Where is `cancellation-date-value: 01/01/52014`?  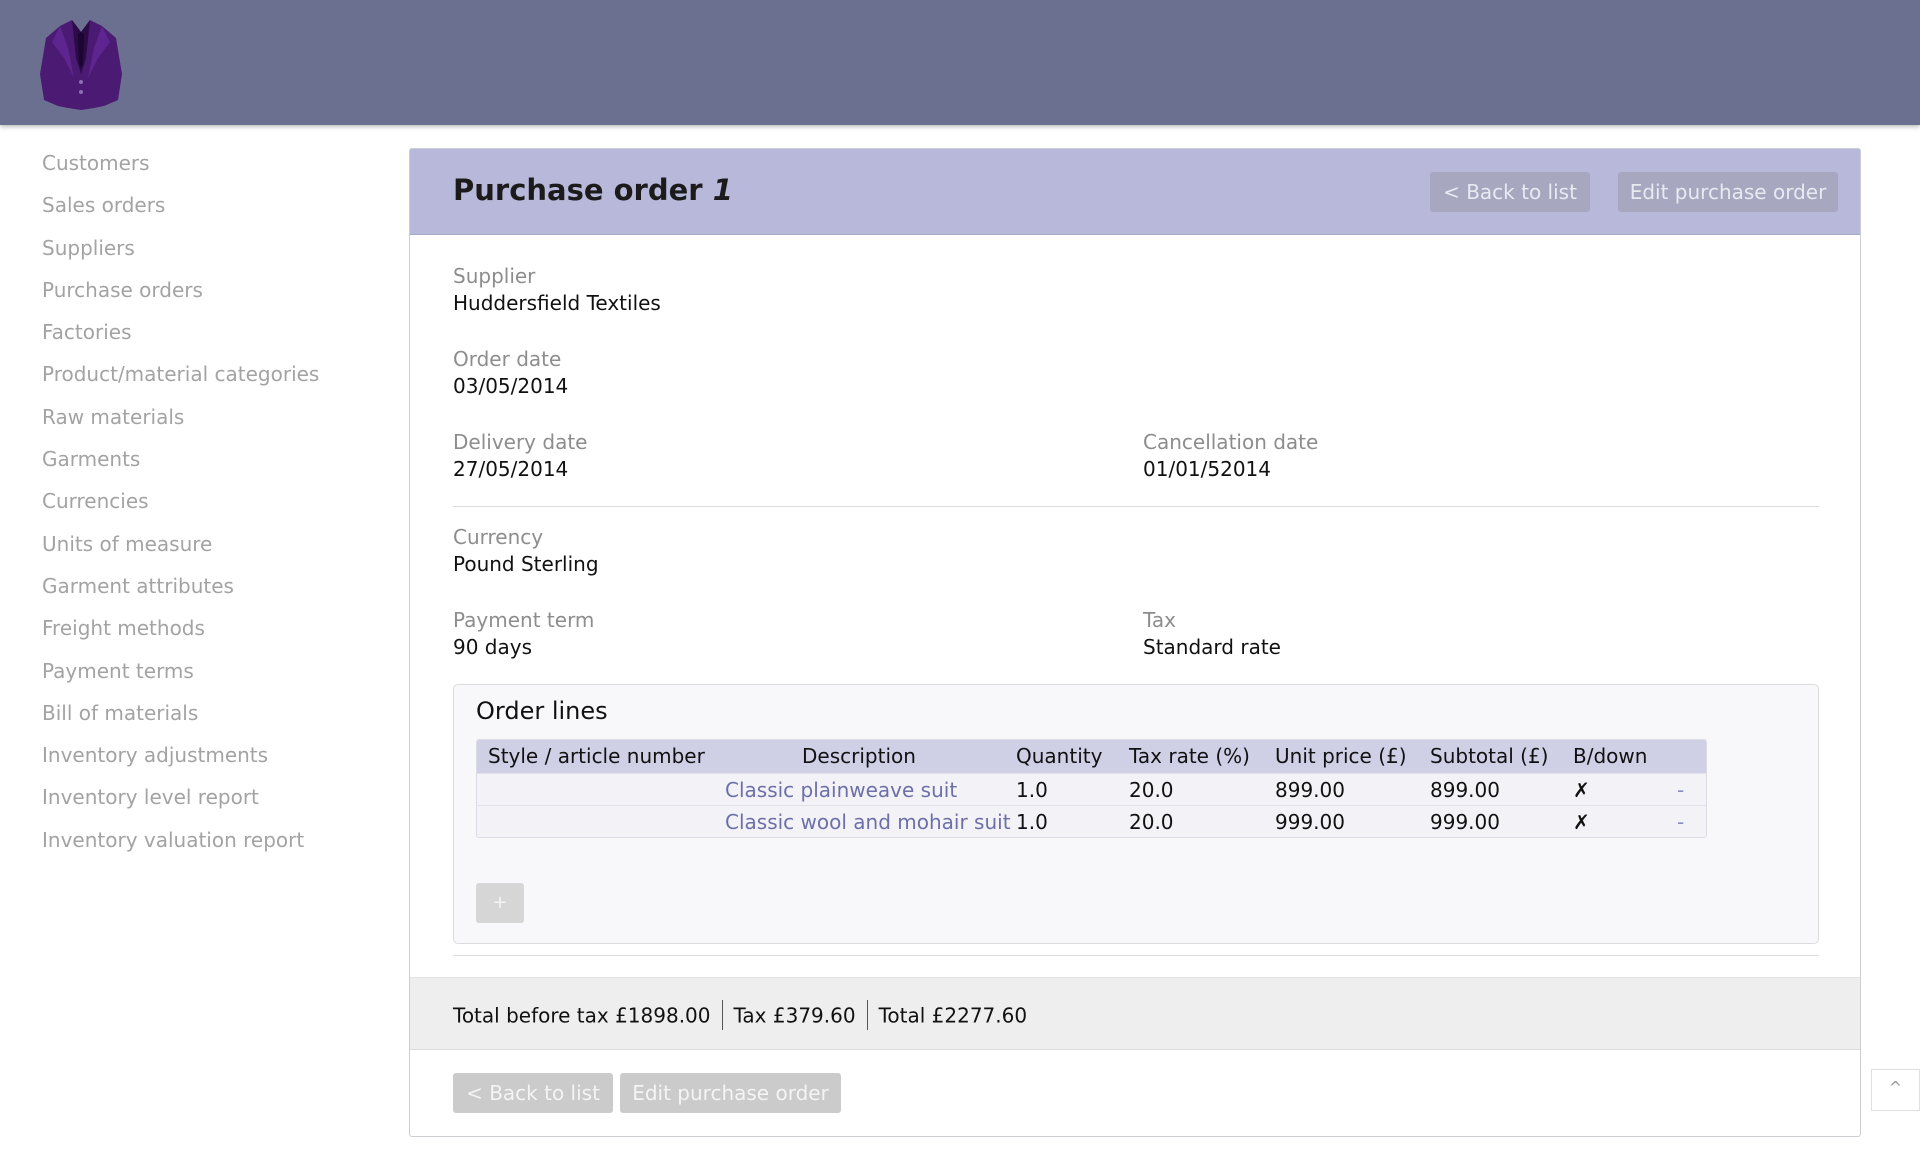 cancellation-date-value: 01/01/52014 is located at coordinates (1207, 469).